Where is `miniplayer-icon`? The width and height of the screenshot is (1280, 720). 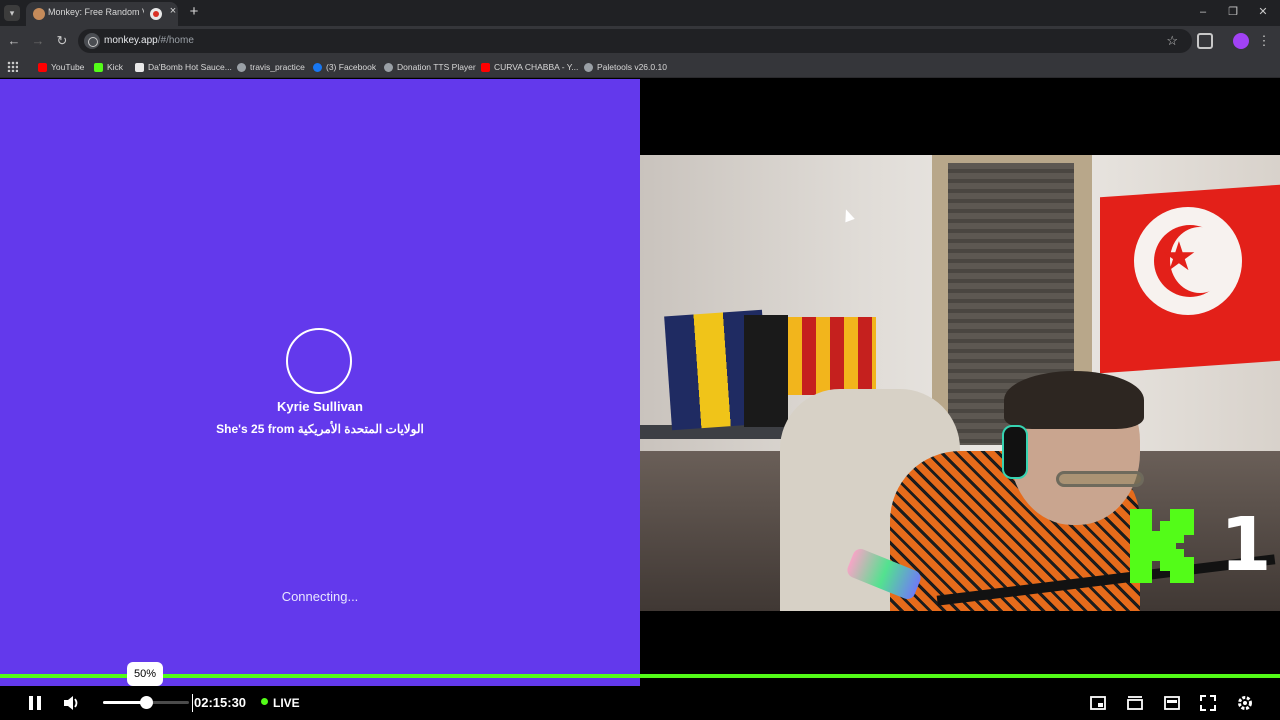 miniplayer-icon is located at coordinates (1098, 703).